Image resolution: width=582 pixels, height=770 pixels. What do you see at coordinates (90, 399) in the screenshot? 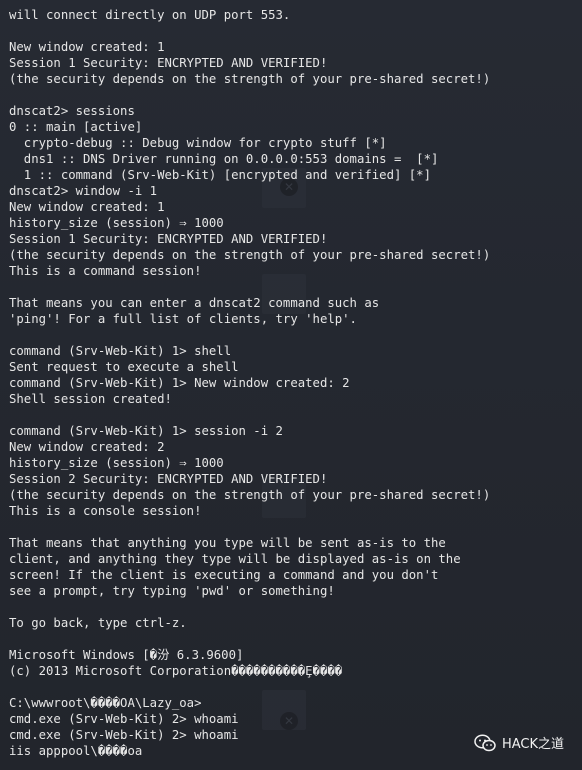
I see `terminal-line: Shell session created!` at bounding box center [90, 399].